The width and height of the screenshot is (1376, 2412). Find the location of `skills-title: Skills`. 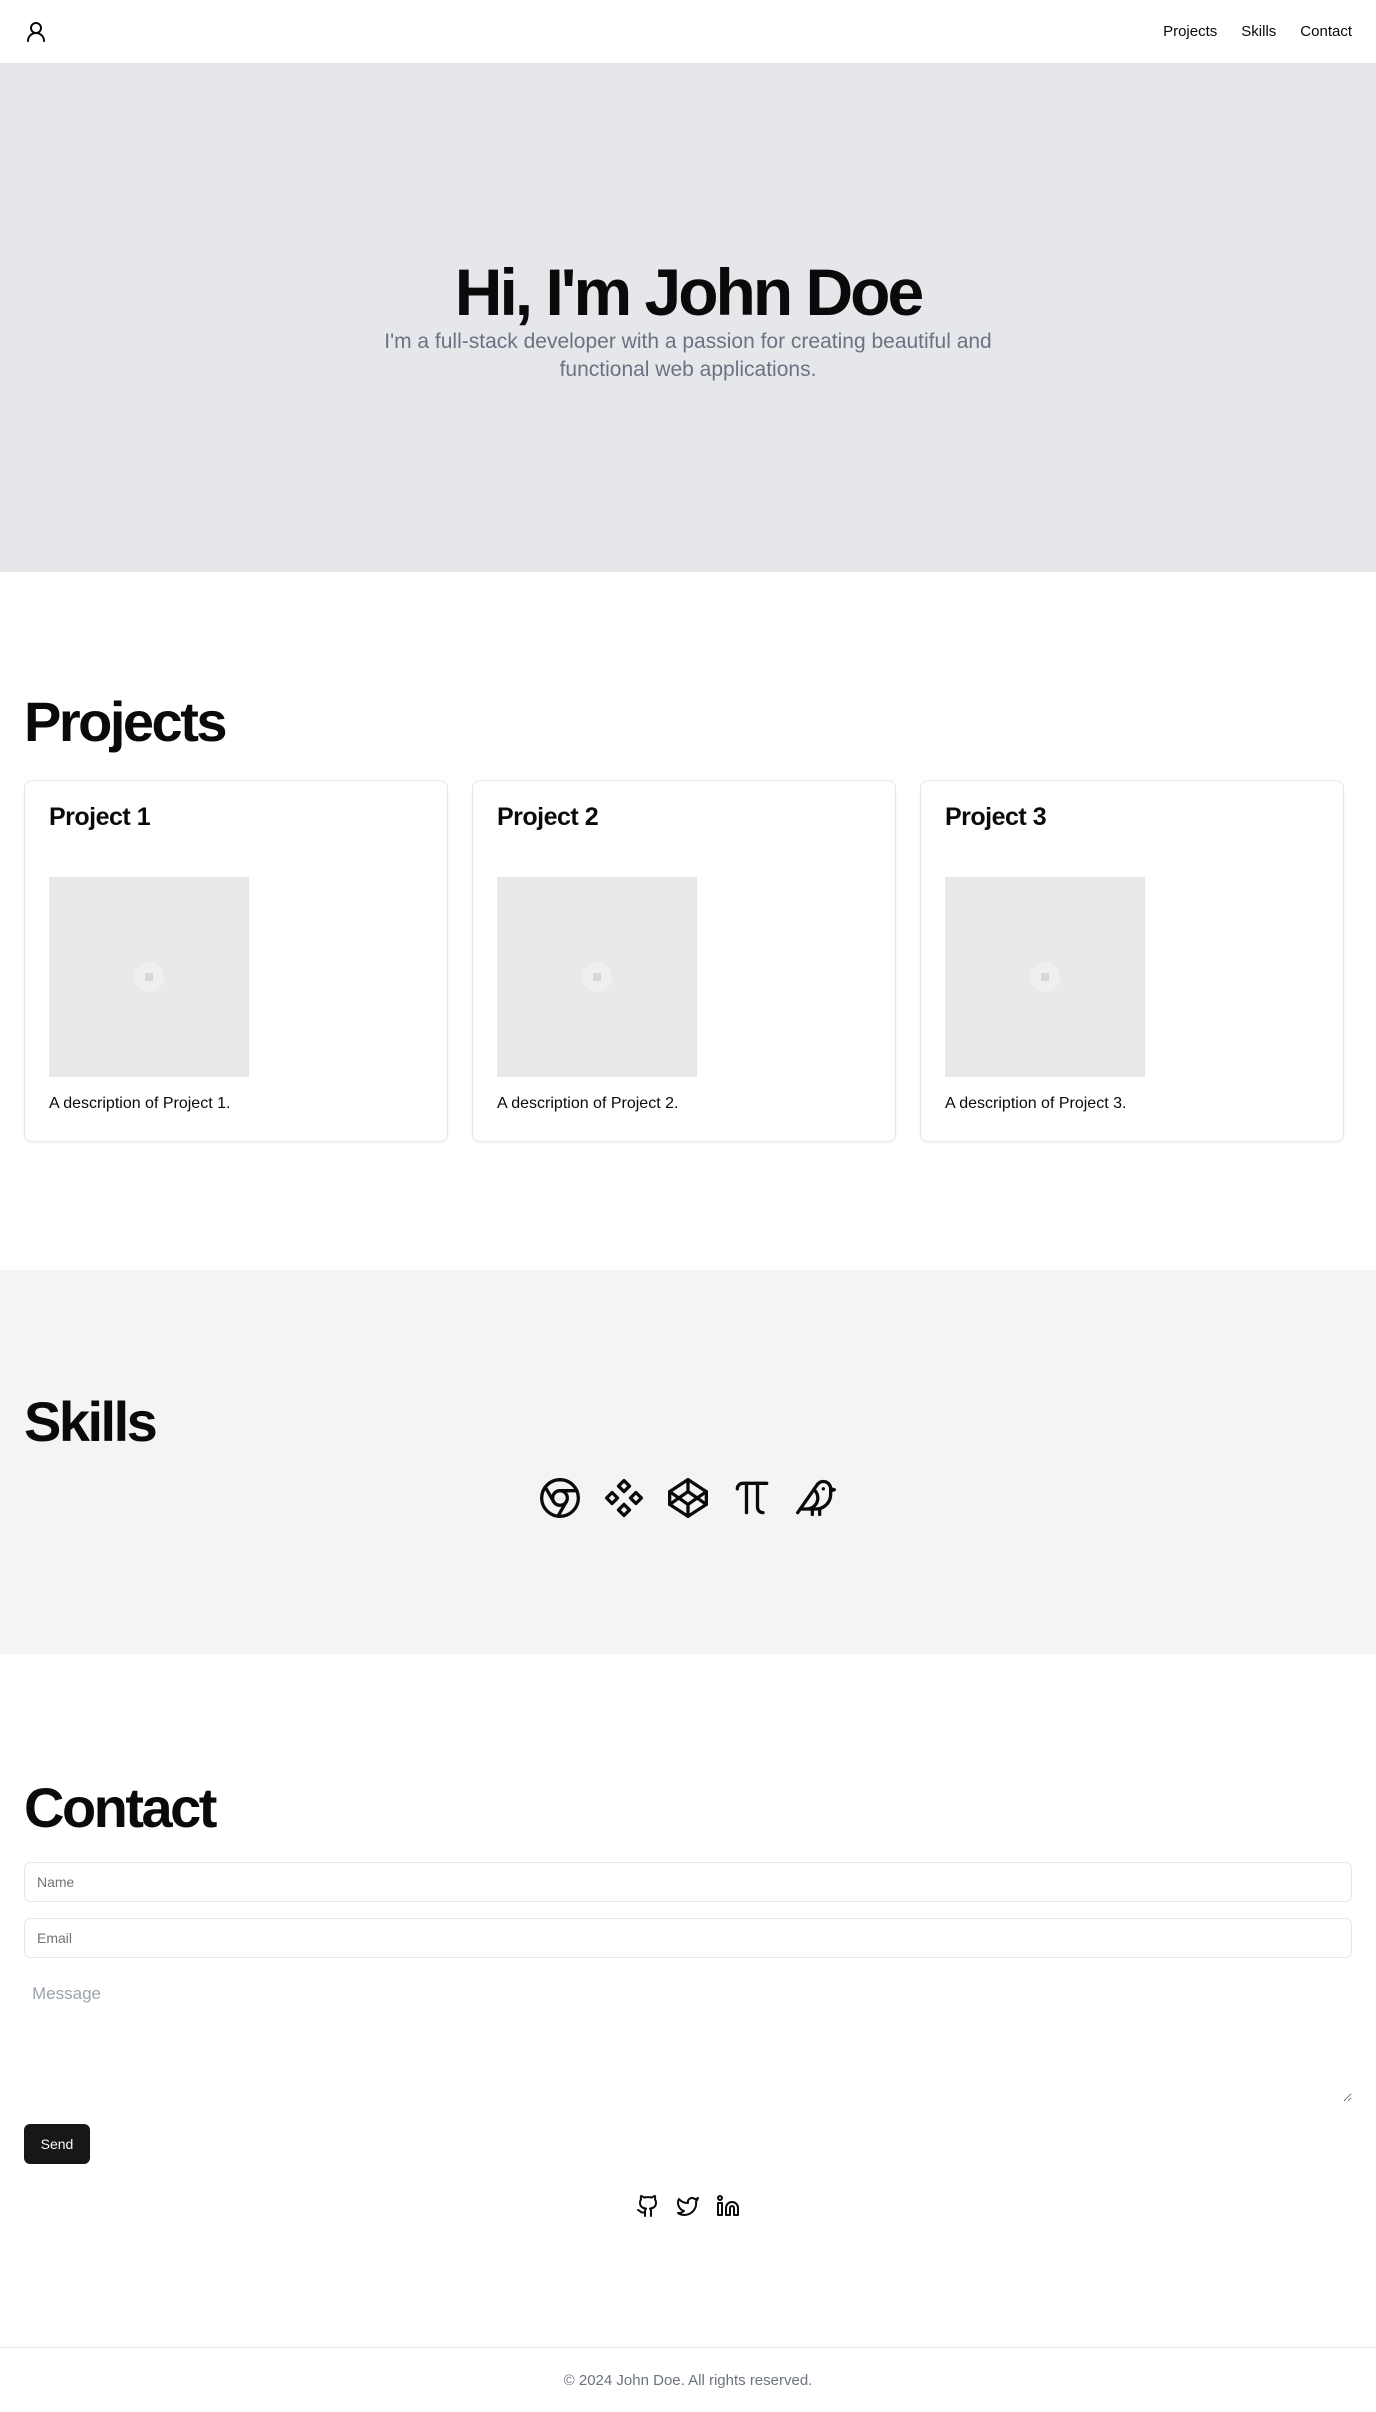

skills-title: Skills is located at coordinates (91, 1421).